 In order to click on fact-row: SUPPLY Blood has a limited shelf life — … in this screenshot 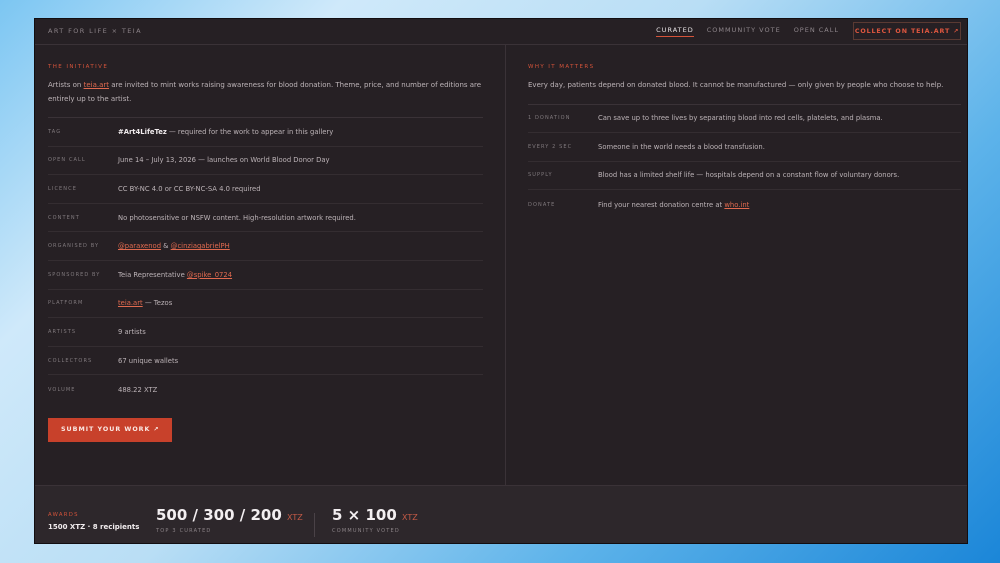, I will do `click(744, 176)`.